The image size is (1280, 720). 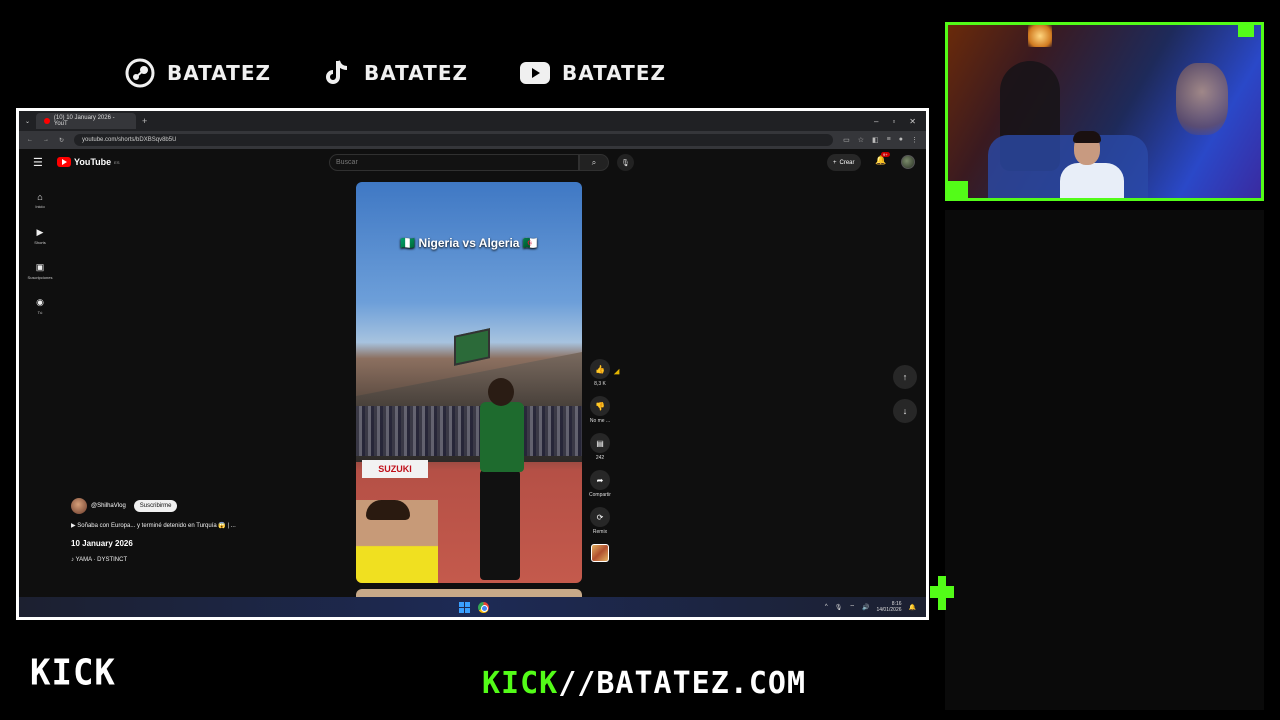 What do you see at coordinates (469, 382) in the screenshot?
I see `short-video-player: SUZUKI 🇳🇬 Nigeria vs Algeria 🇩🇿` at bounding box center [469, 382].